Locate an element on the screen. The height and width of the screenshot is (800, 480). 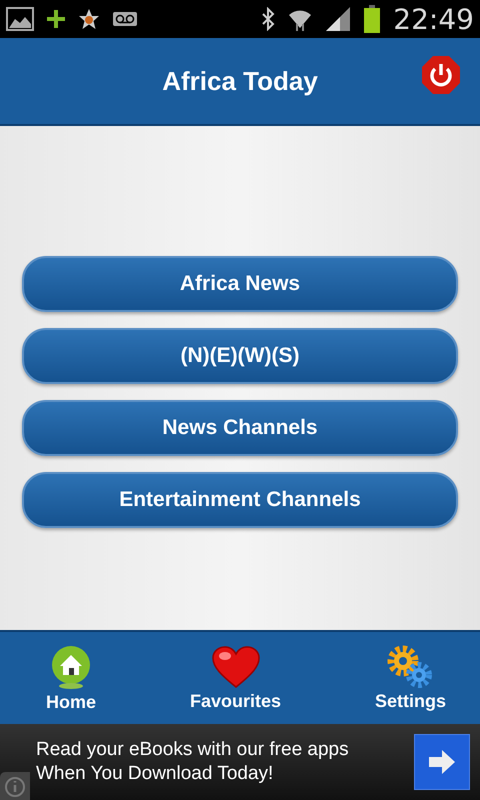
menu-button: Africa News is located at coordinates (240, 284).